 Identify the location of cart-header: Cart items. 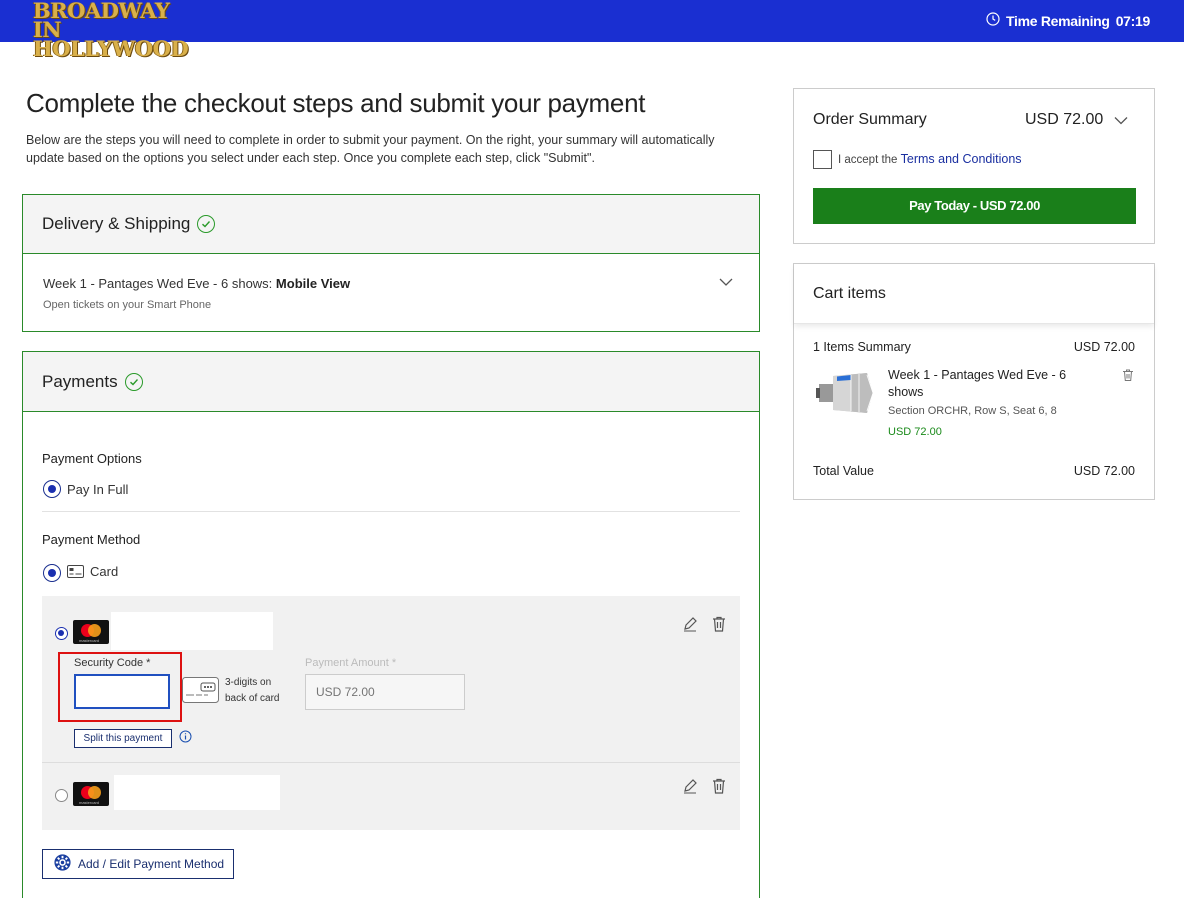
(974, 294).